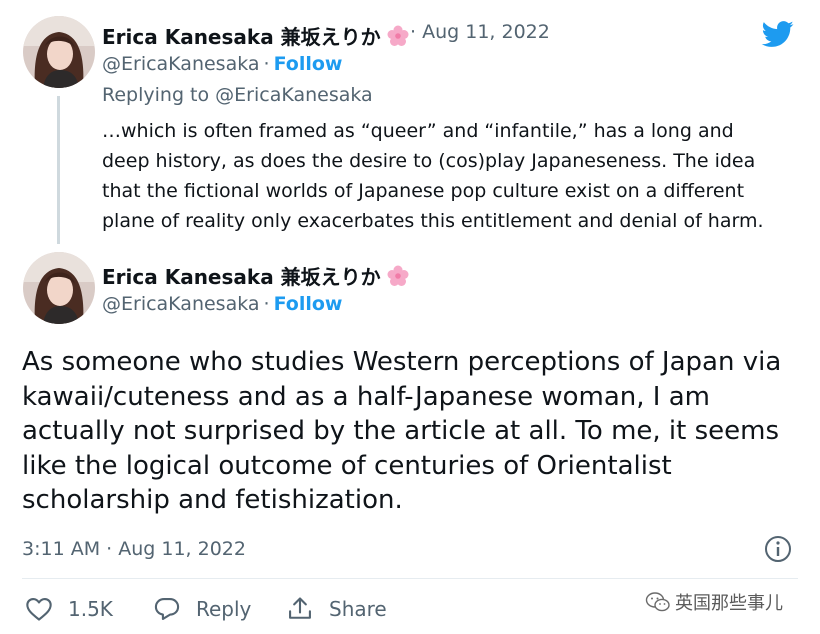 This screenshot has height=634, width=820. What do you see at coordinates (410, 578) in the screenshot?
I see `divider` at bounding box center [410, 578].